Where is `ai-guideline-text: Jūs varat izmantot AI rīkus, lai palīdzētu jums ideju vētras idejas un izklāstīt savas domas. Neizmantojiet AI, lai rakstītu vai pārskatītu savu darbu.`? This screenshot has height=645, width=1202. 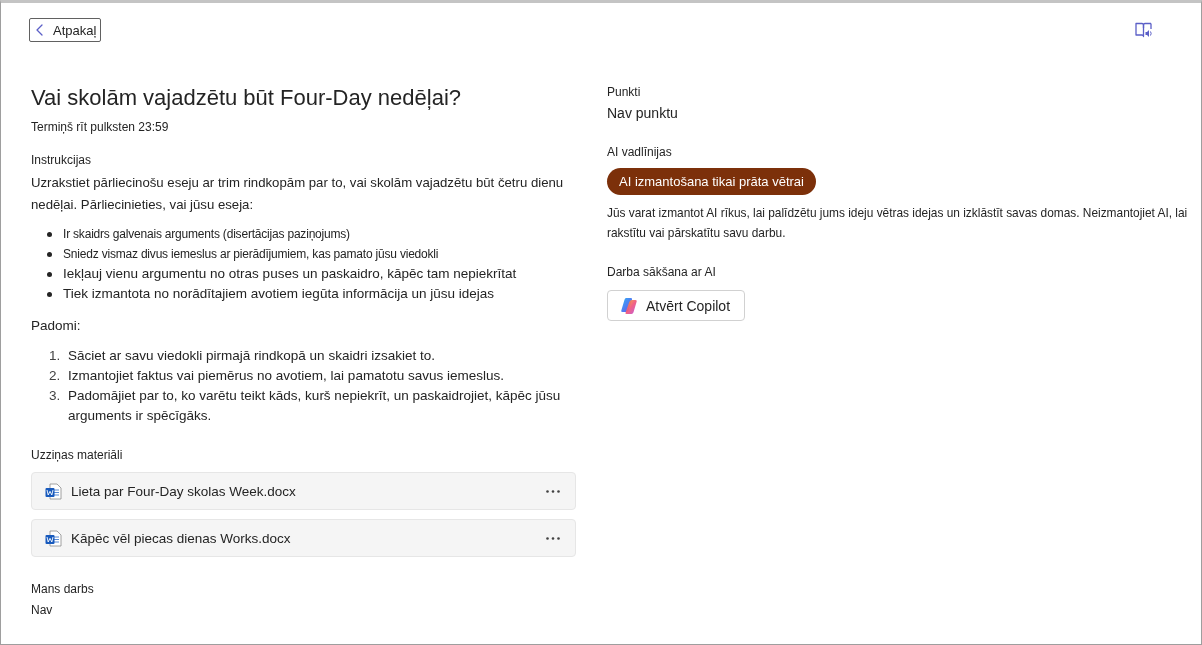 ai-guideline-text: Jūs varat izmantot AI rīkus, lai palīdzētu jums ideju vētras idejas un izklāstīt savas domas. Neizmantojiet AI, lai rakstītu vai pārskatītu savu darbu. is located at coordinates (898, 223).